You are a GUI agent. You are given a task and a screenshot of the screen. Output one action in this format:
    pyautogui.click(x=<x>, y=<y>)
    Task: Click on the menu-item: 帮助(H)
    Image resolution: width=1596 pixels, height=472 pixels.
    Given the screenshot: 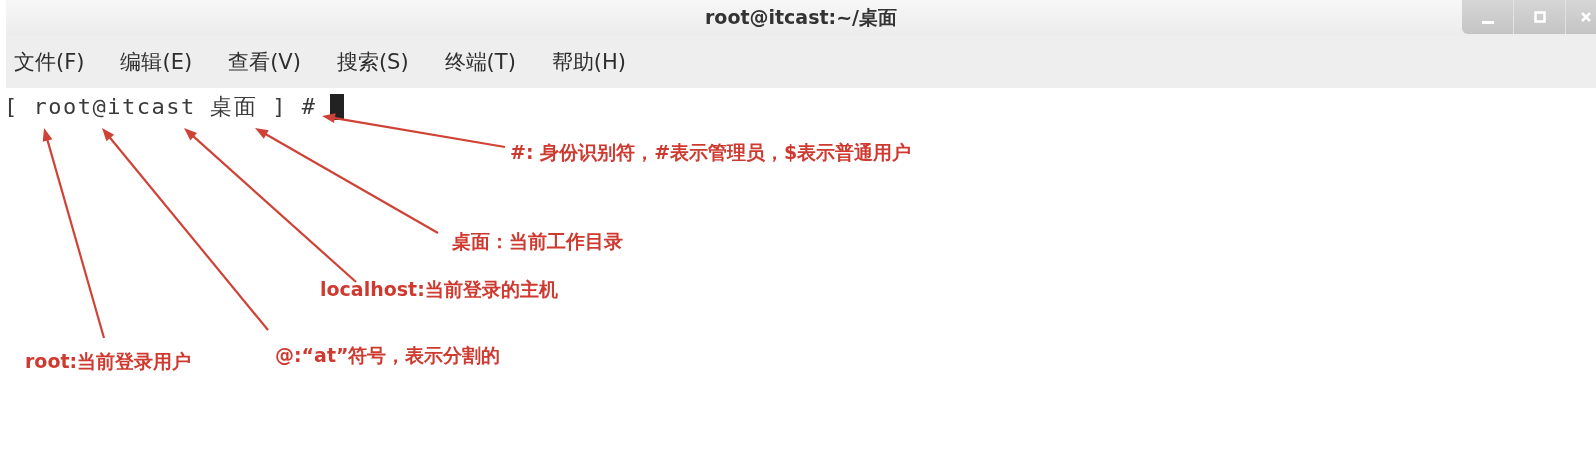 What is the action you would take?
    pyautogui.click(x=588, y=62)
    